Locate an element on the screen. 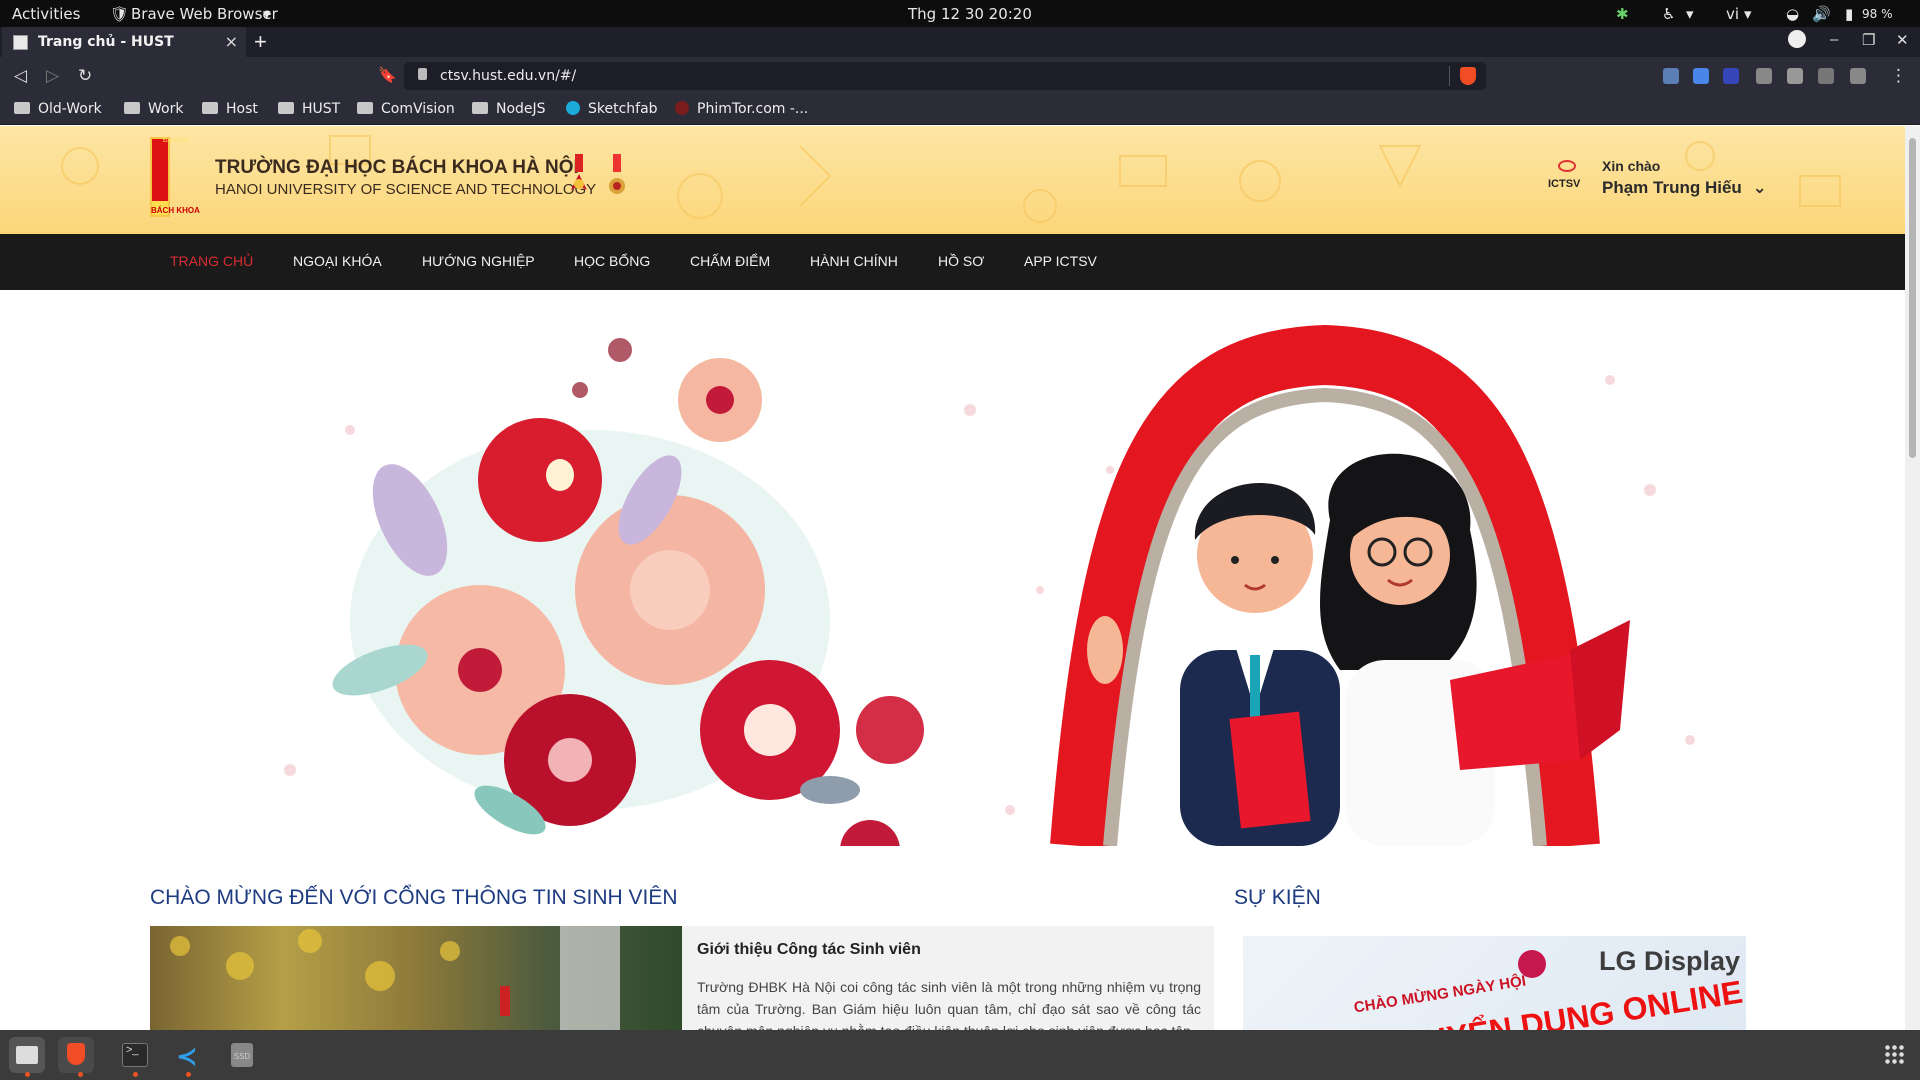 This screenshot has width=1920, height=1080. battery-percent: 98 % is located at coordinates (1877, 14).